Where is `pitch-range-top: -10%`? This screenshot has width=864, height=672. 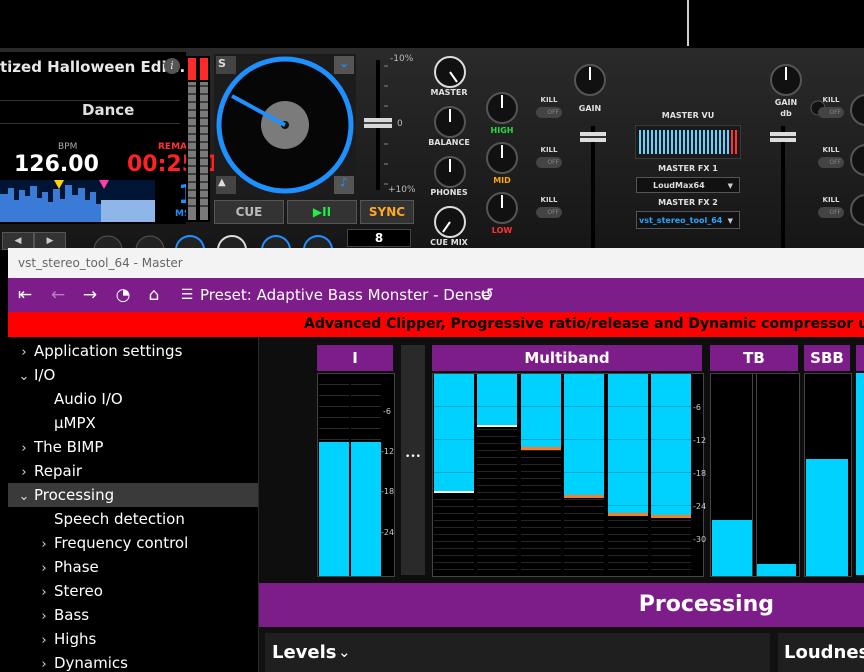
pitch-range-top: -10% is located at coordinates (402, 59).